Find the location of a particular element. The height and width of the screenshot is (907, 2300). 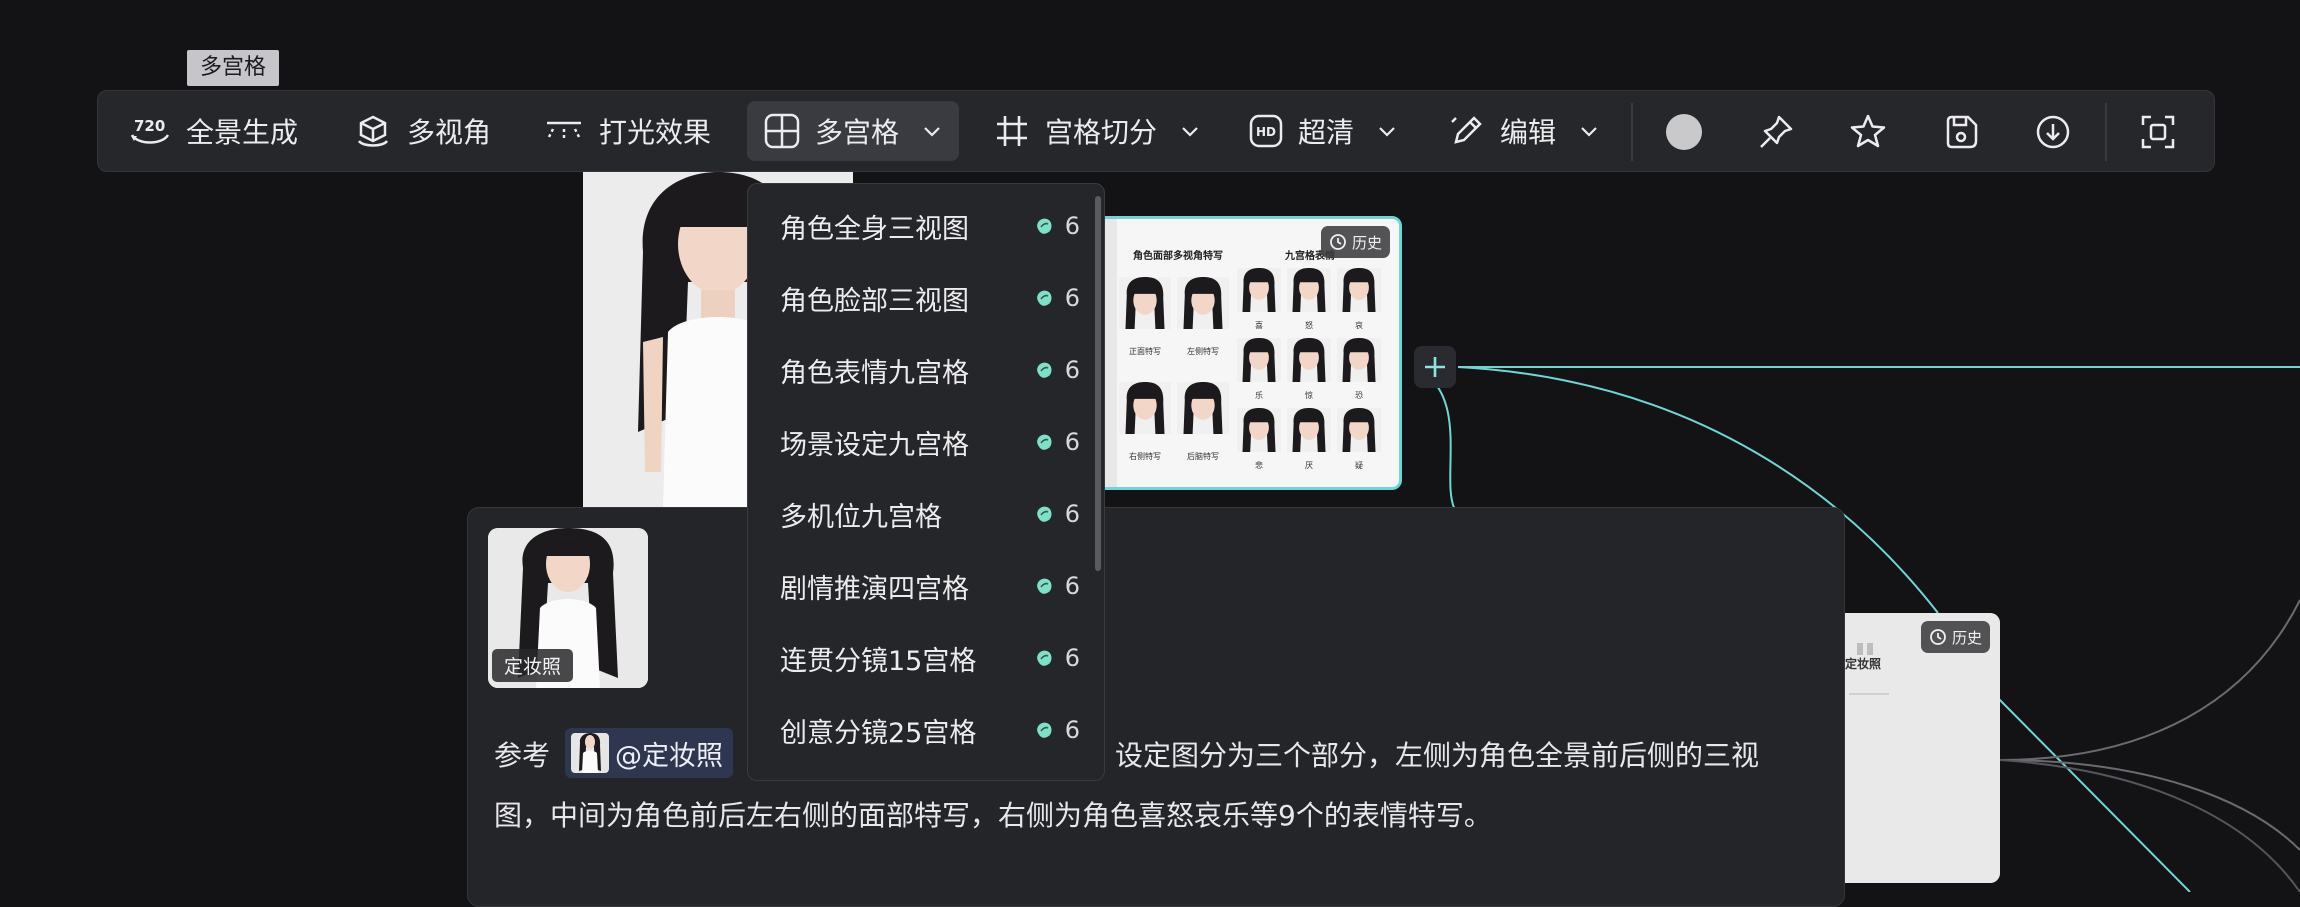

pin-button is located at coordinates (1776, 132).